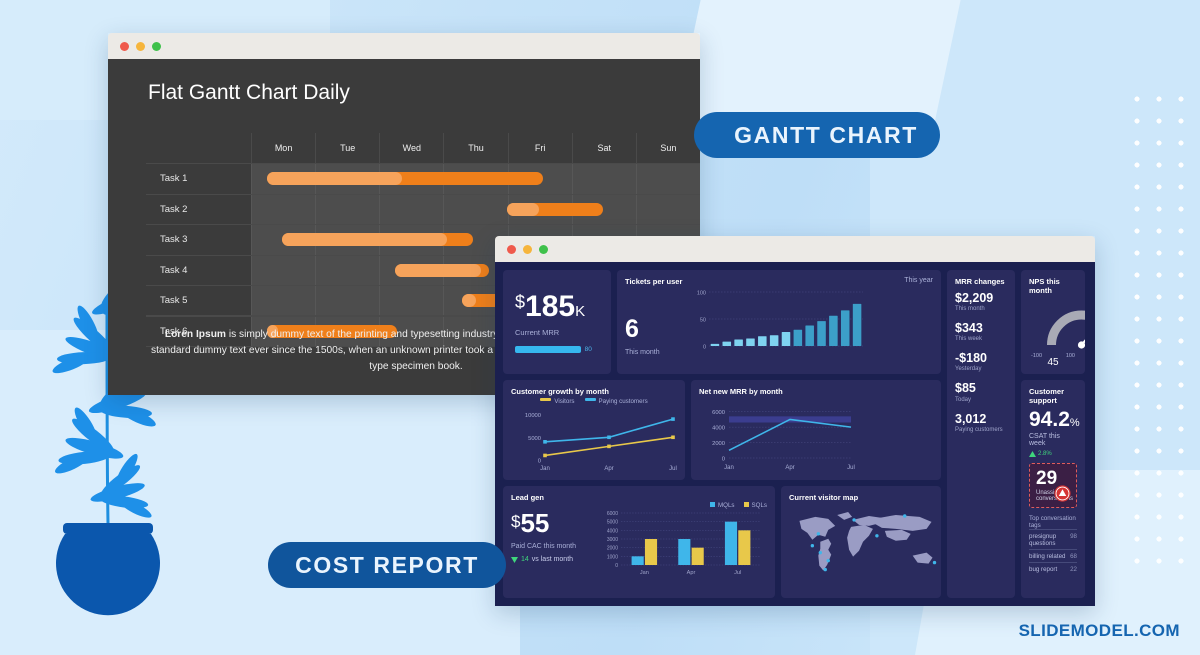 The image size is (1200, 655). What do you see at coordinates (654, 281) in the screenshot?
I see `tickets-title: Tickets per user` at bounding box center [654, 281].